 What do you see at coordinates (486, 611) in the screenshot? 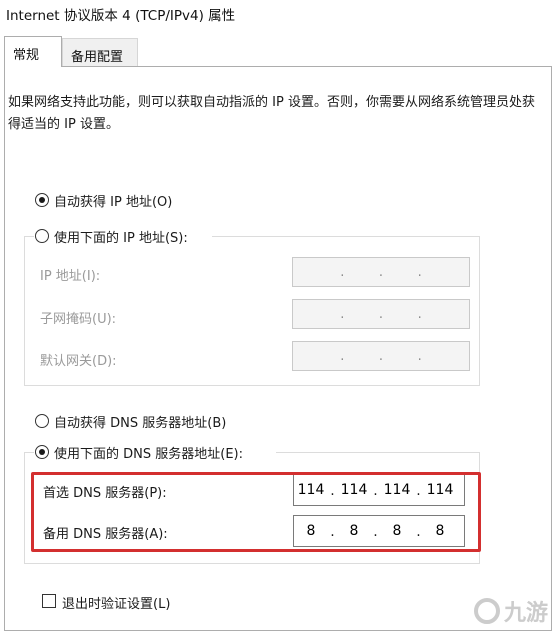
I see `watermark-icon` at bounding box center [486, 611].